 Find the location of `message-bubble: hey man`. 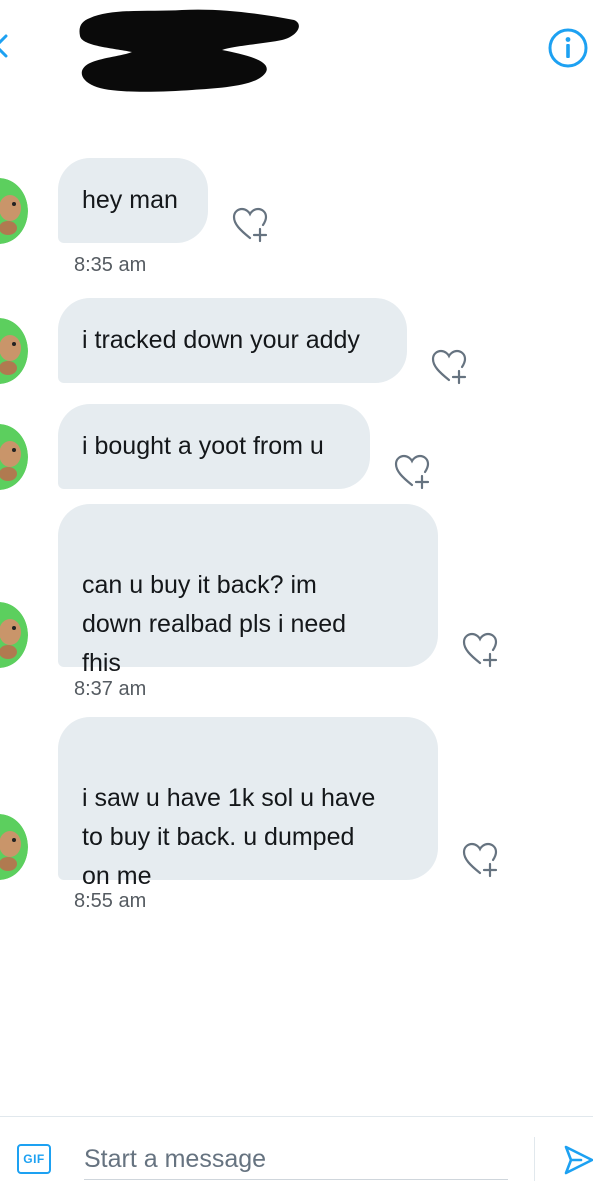

message-bubble: hey man is located at coordinates (133, 200).